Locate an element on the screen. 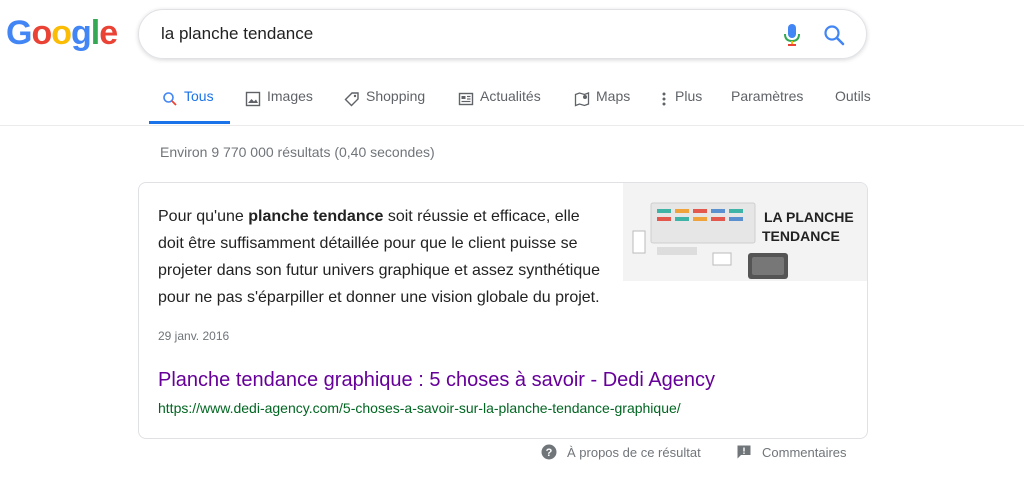 The height and width of the screenshot is (500, 1024). logo-letter: e is located at coordinates (108, 33).